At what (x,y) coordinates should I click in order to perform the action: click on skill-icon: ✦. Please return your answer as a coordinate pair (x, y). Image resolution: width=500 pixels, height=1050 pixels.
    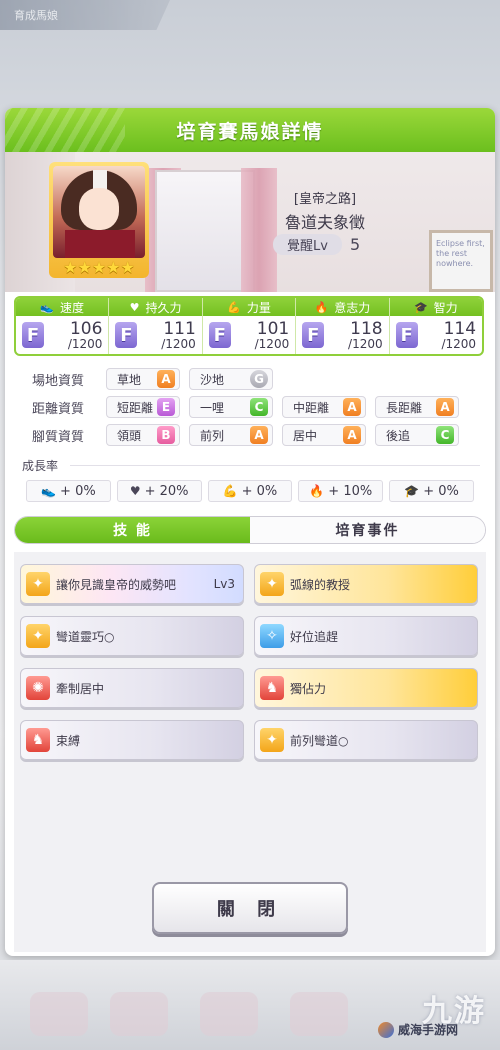
    Looking at the image, I should click on (272, 740).